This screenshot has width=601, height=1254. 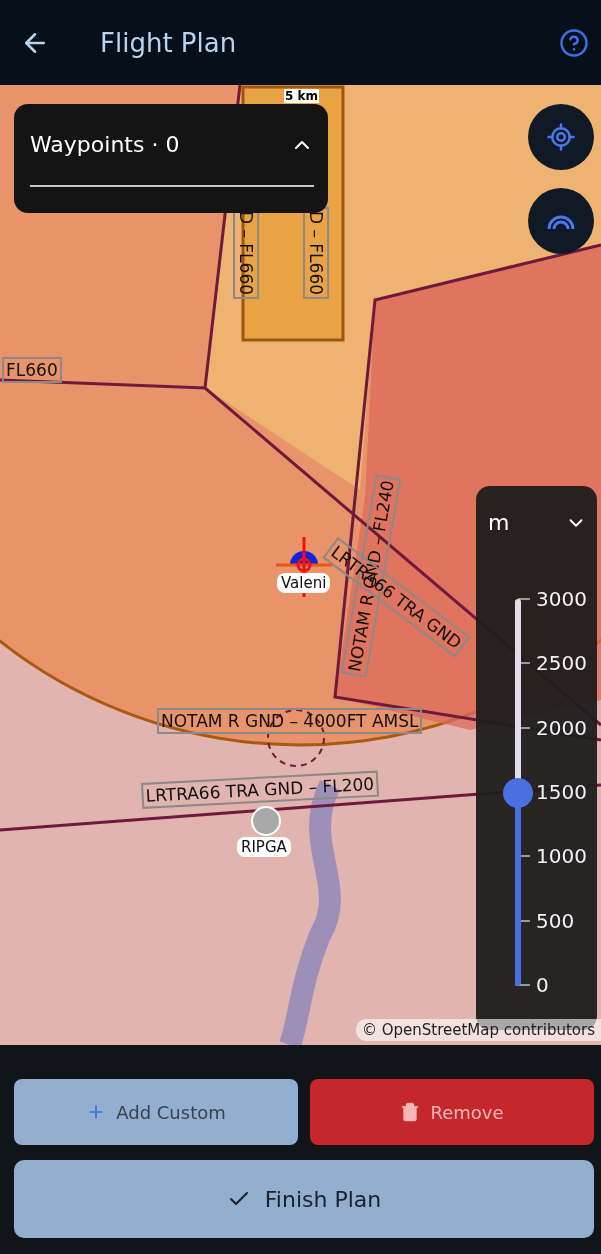 I want to click on page-title: Flight Plan, so click(x=169, y=42).